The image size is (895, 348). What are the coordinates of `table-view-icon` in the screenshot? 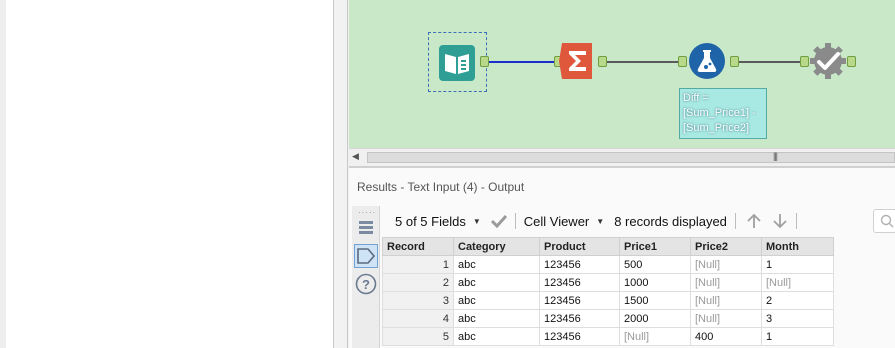 It's located at (366, 227).